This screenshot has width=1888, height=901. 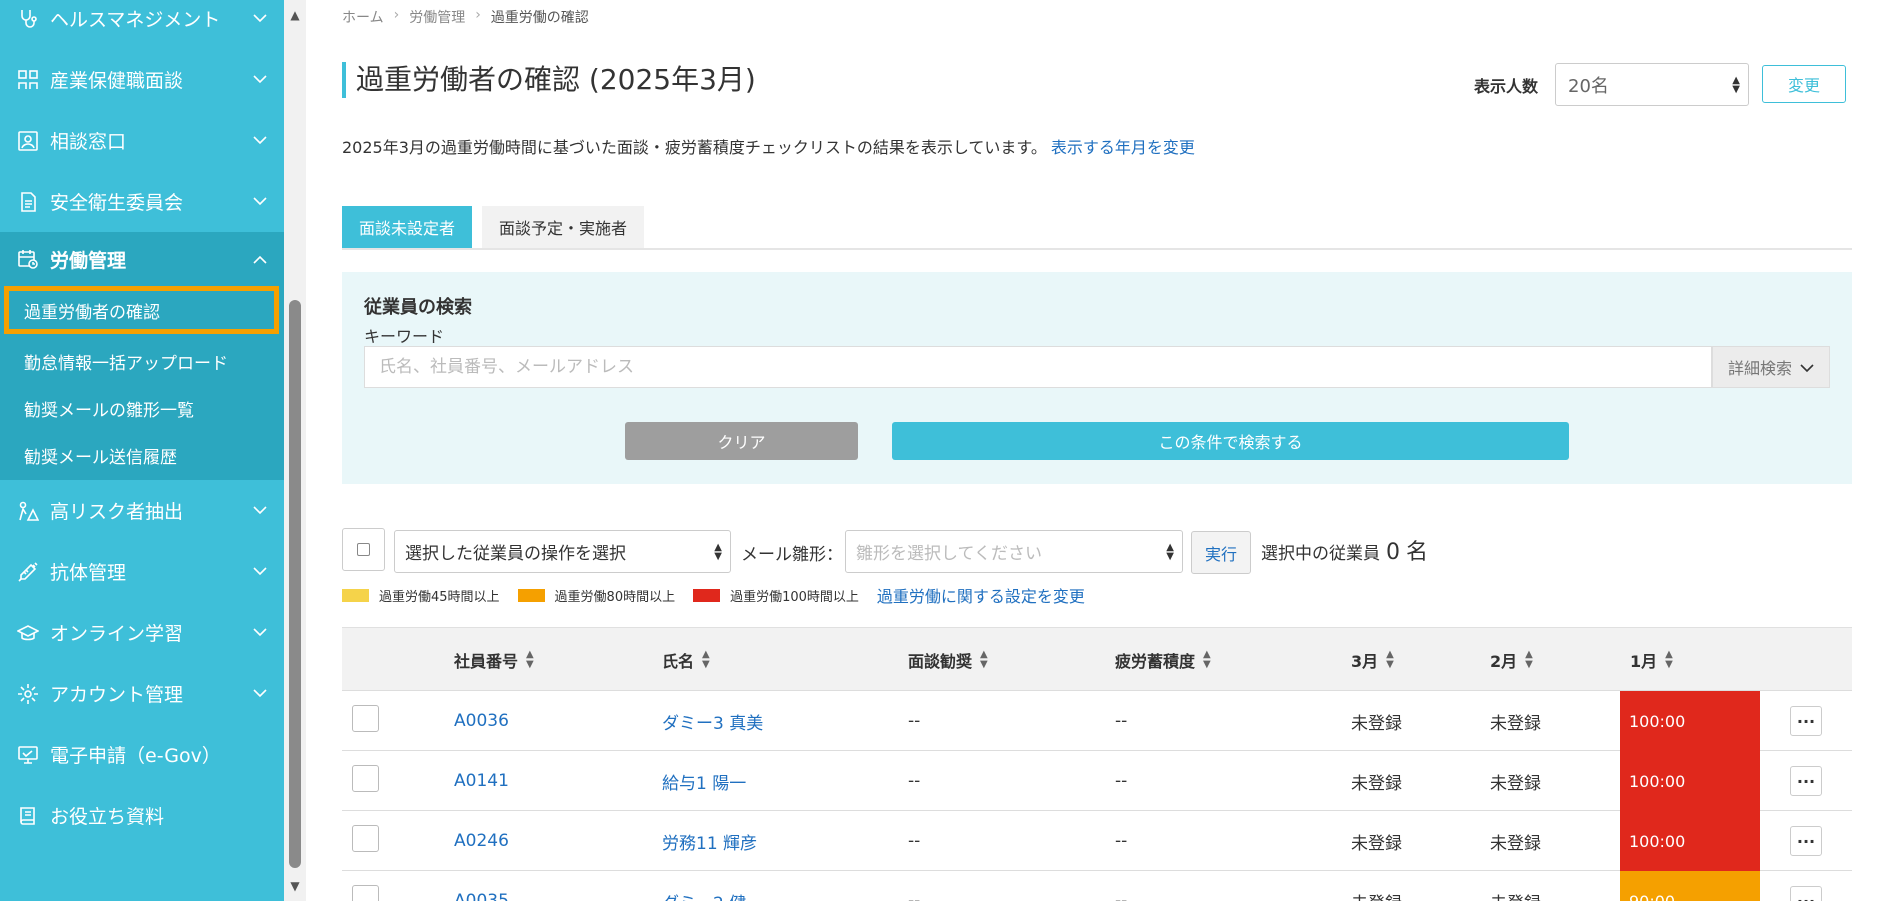 What do you see at coordinates (1804, 84) in the screenshot?
I see `change-button: 変更` at bounding box center [1804, 84].